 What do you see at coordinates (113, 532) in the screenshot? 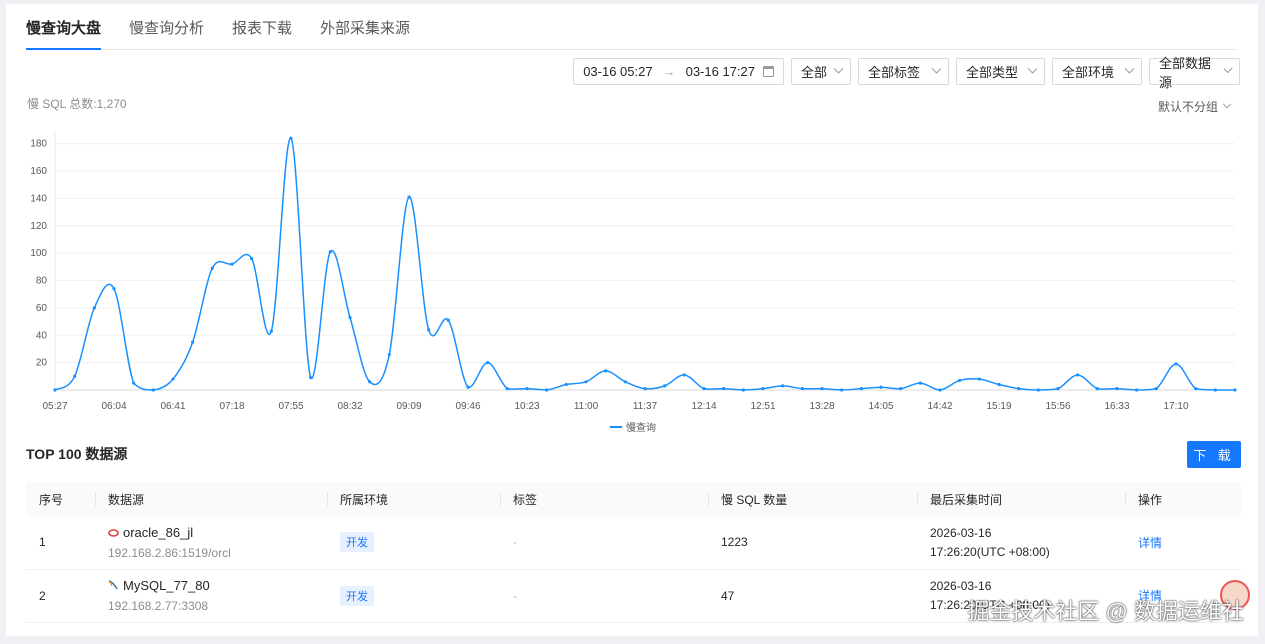
I see `oracle-icon` at bounding box center [113, 532].